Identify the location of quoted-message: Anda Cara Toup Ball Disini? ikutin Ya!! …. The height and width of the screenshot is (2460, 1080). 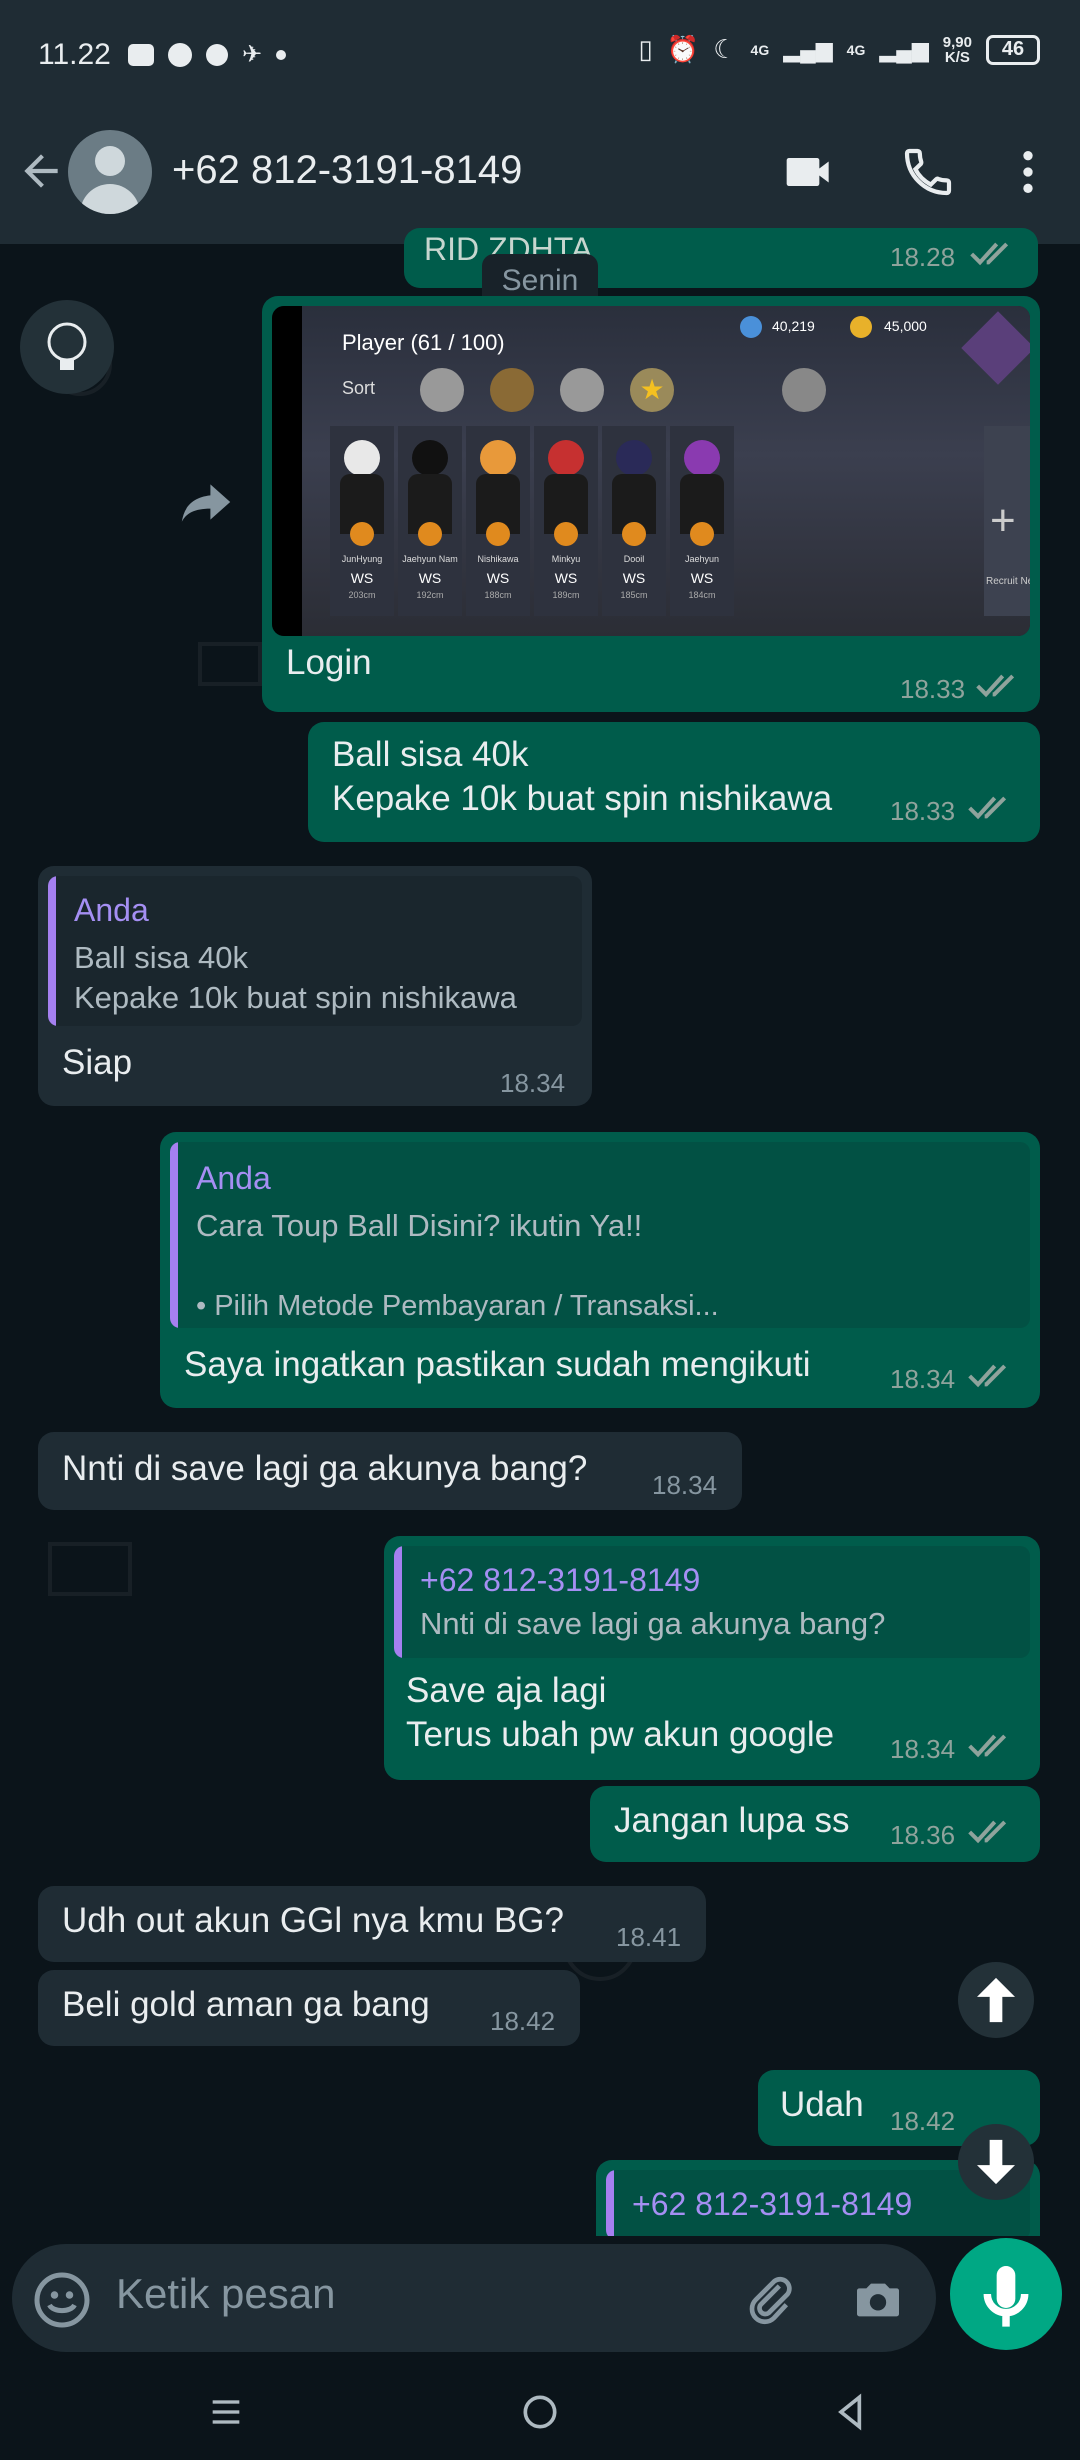
(600, 1235).